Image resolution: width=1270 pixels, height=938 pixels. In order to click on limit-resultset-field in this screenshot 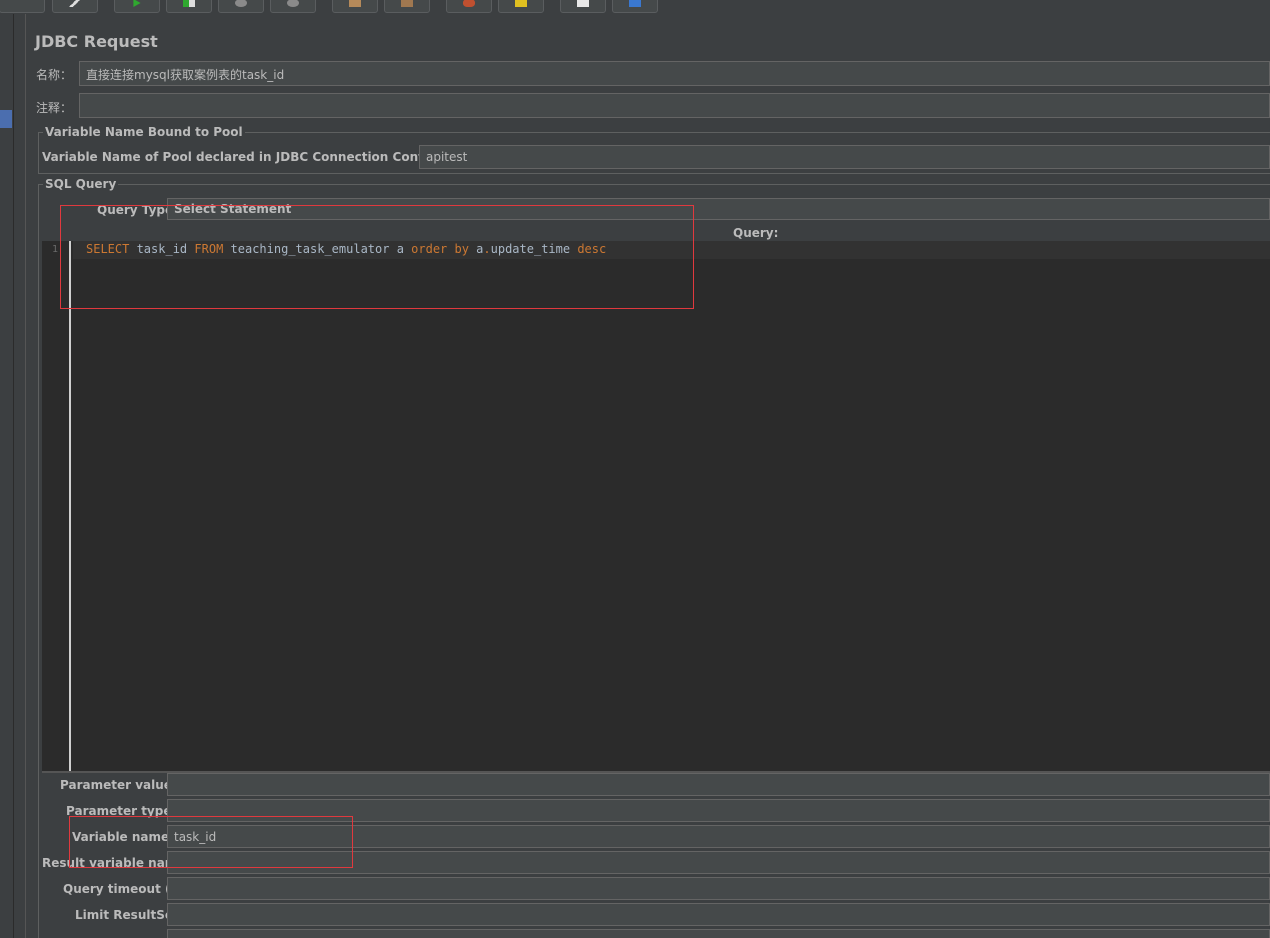, I will do `click(718, 914)`.